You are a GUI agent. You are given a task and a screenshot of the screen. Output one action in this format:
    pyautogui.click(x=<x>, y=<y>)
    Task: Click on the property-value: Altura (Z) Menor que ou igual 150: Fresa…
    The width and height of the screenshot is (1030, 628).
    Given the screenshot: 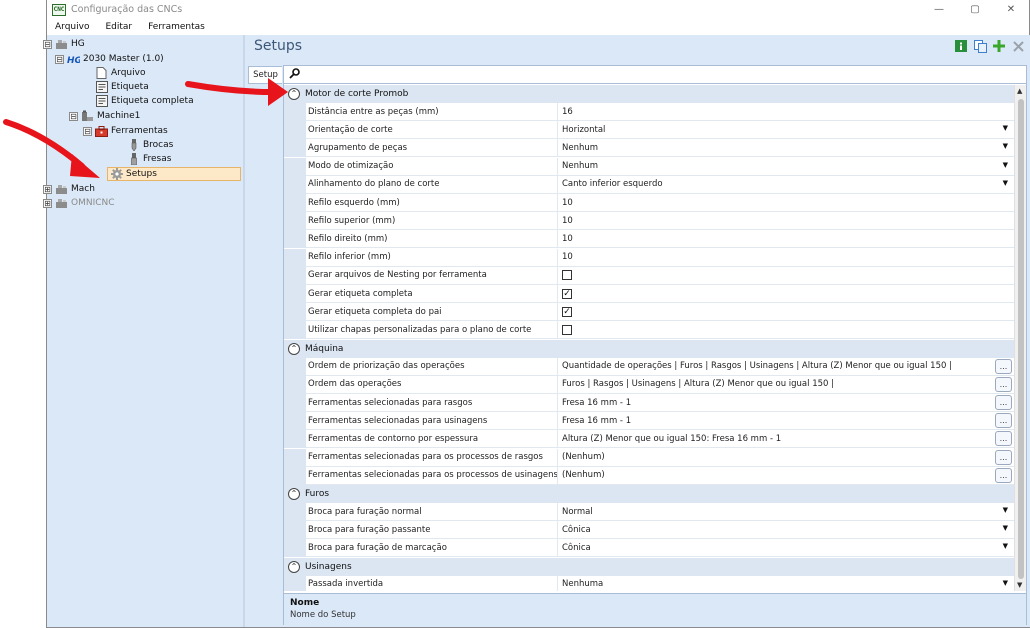 What is the action you would take?
    pyautogui.click(x=786, y=439)
    